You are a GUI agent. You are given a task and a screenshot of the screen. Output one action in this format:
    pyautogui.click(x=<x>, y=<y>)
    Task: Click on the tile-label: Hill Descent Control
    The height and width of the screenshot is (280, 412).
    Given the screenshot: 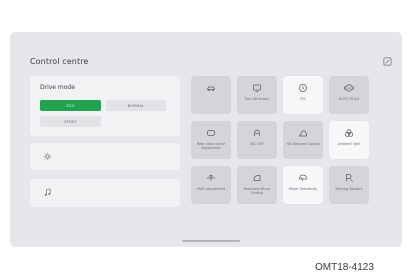 What is the action you would take?
    pyautogui.click(x=303, y=144)
    